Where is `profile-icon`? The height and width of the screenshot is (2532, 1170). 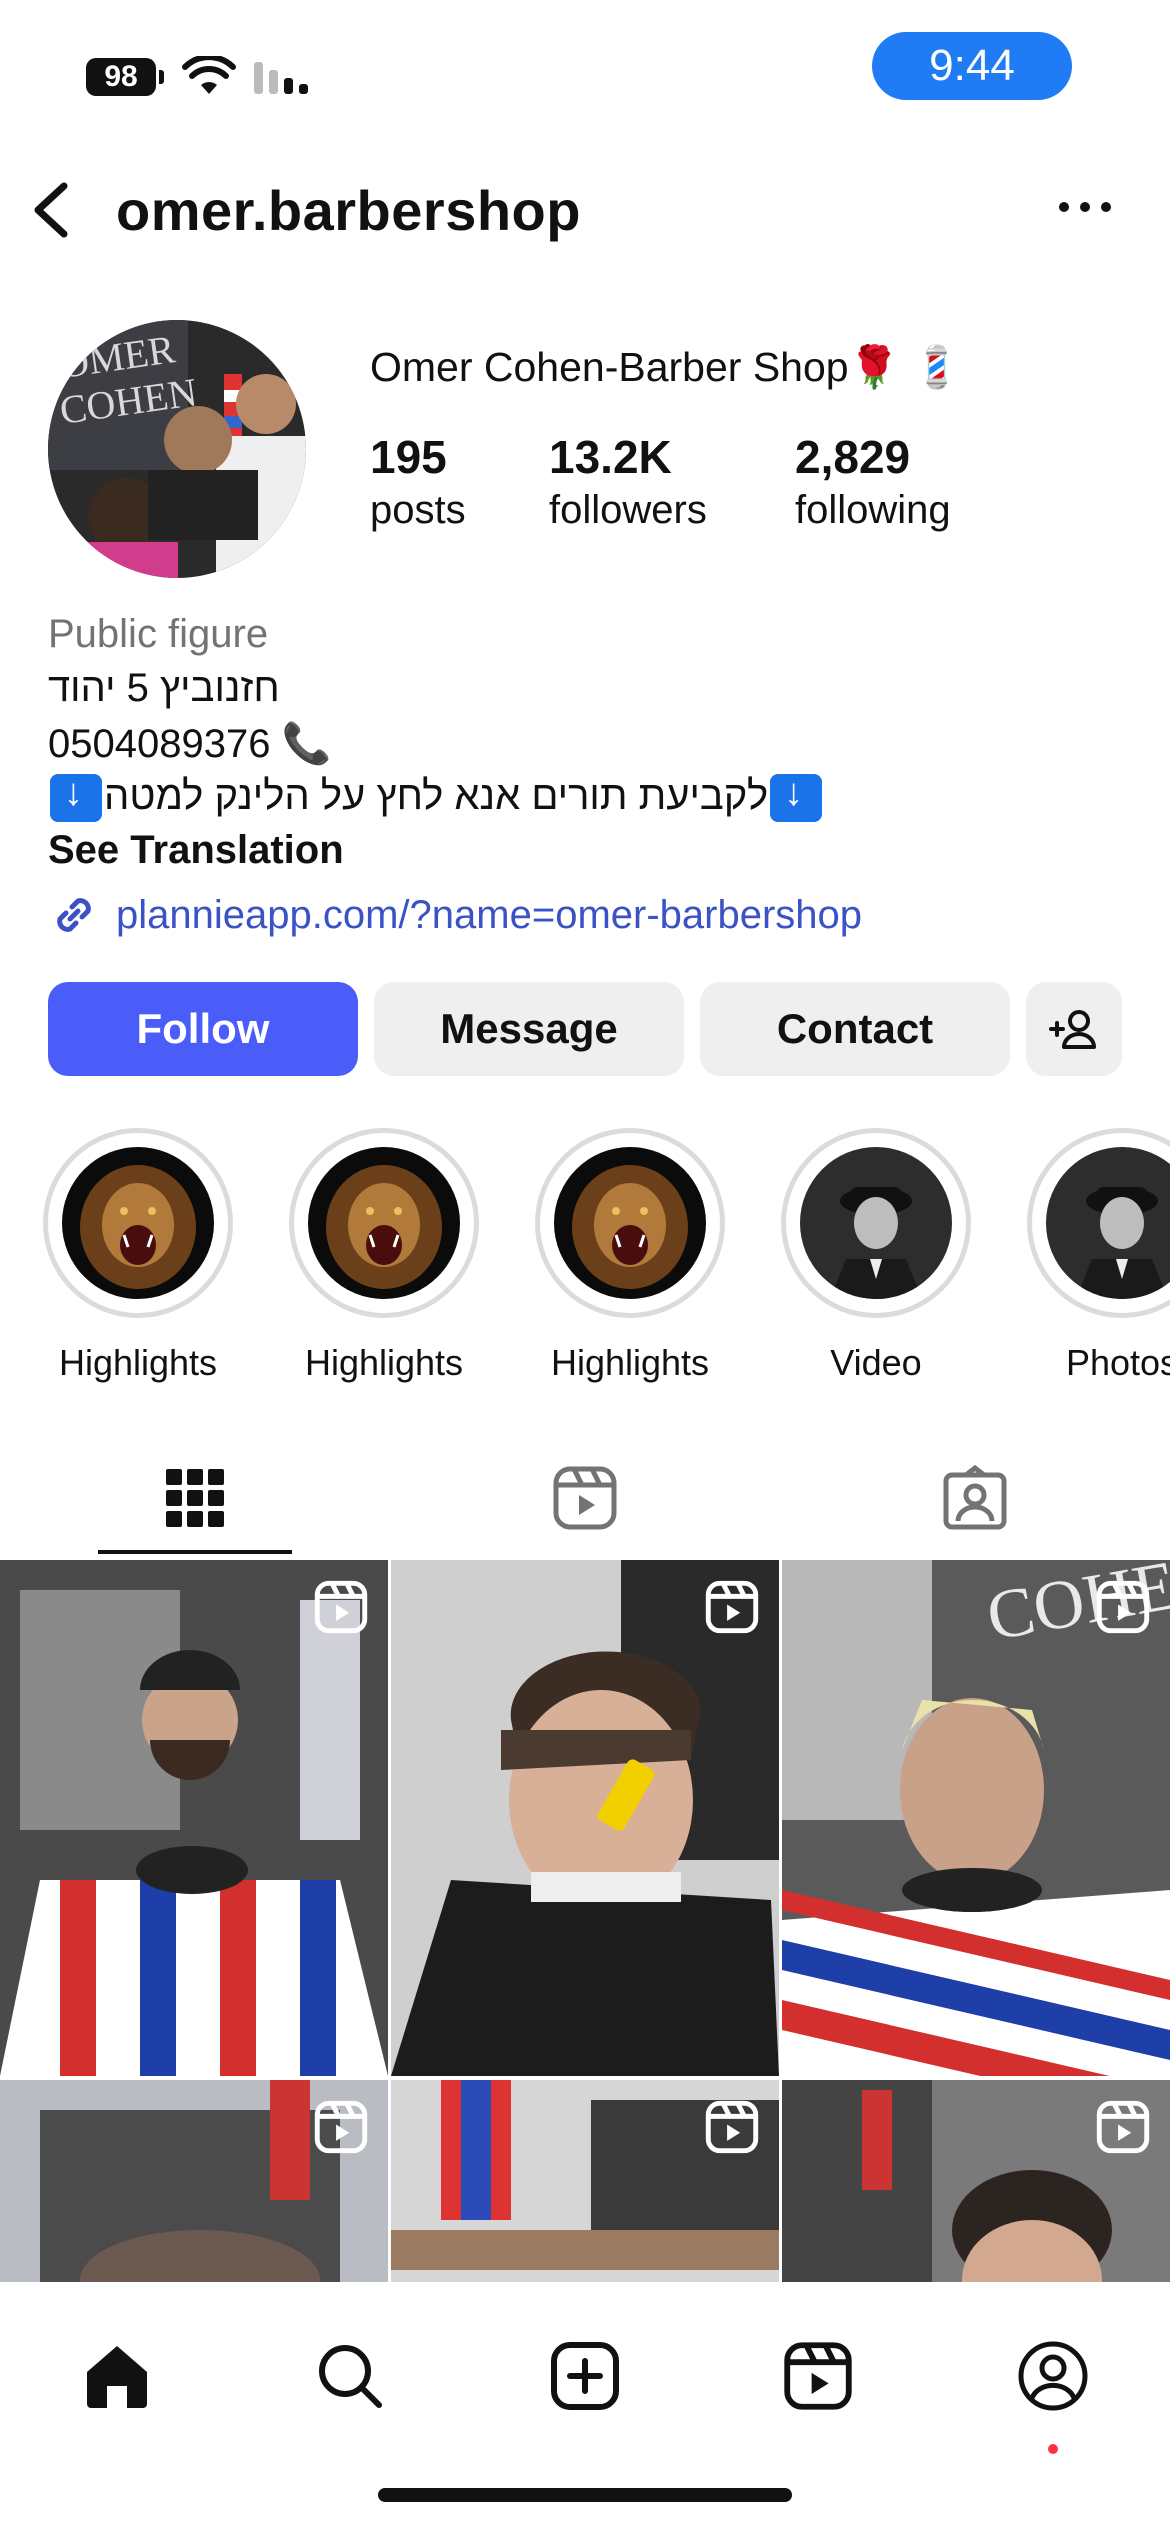 profile-icon is located at coordinates (1053, 2376).